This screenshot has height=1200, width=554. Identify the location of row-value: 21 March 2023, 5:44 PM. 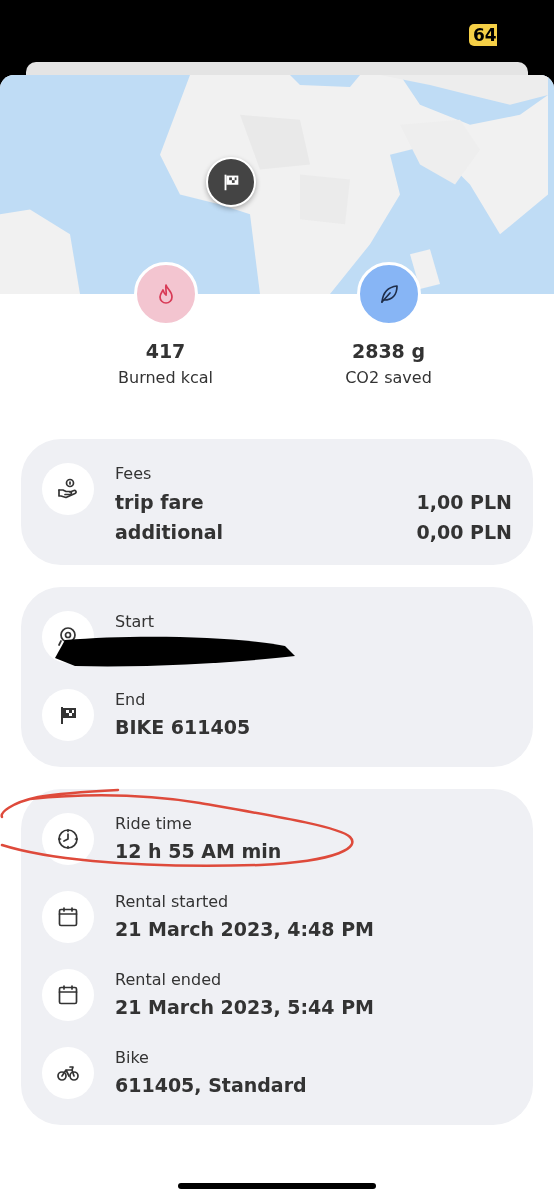
(245, 1007).